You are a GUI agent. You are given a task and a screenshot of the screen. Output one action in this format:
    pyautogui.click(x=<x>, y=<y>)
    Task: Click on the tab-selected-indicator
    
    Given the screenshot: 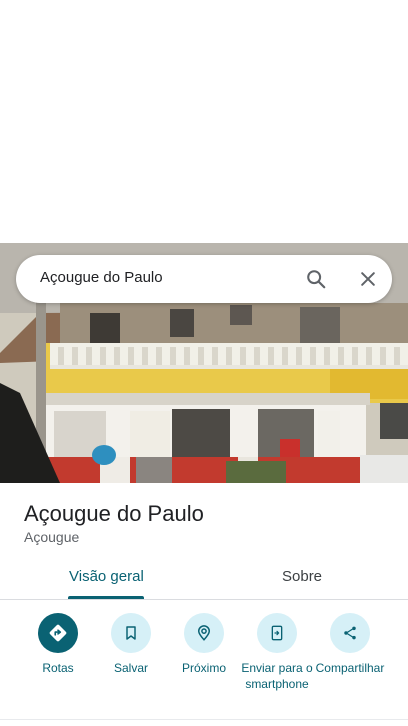 What is the action you would take?
    pyautogui.click(x=106, y=597)
    